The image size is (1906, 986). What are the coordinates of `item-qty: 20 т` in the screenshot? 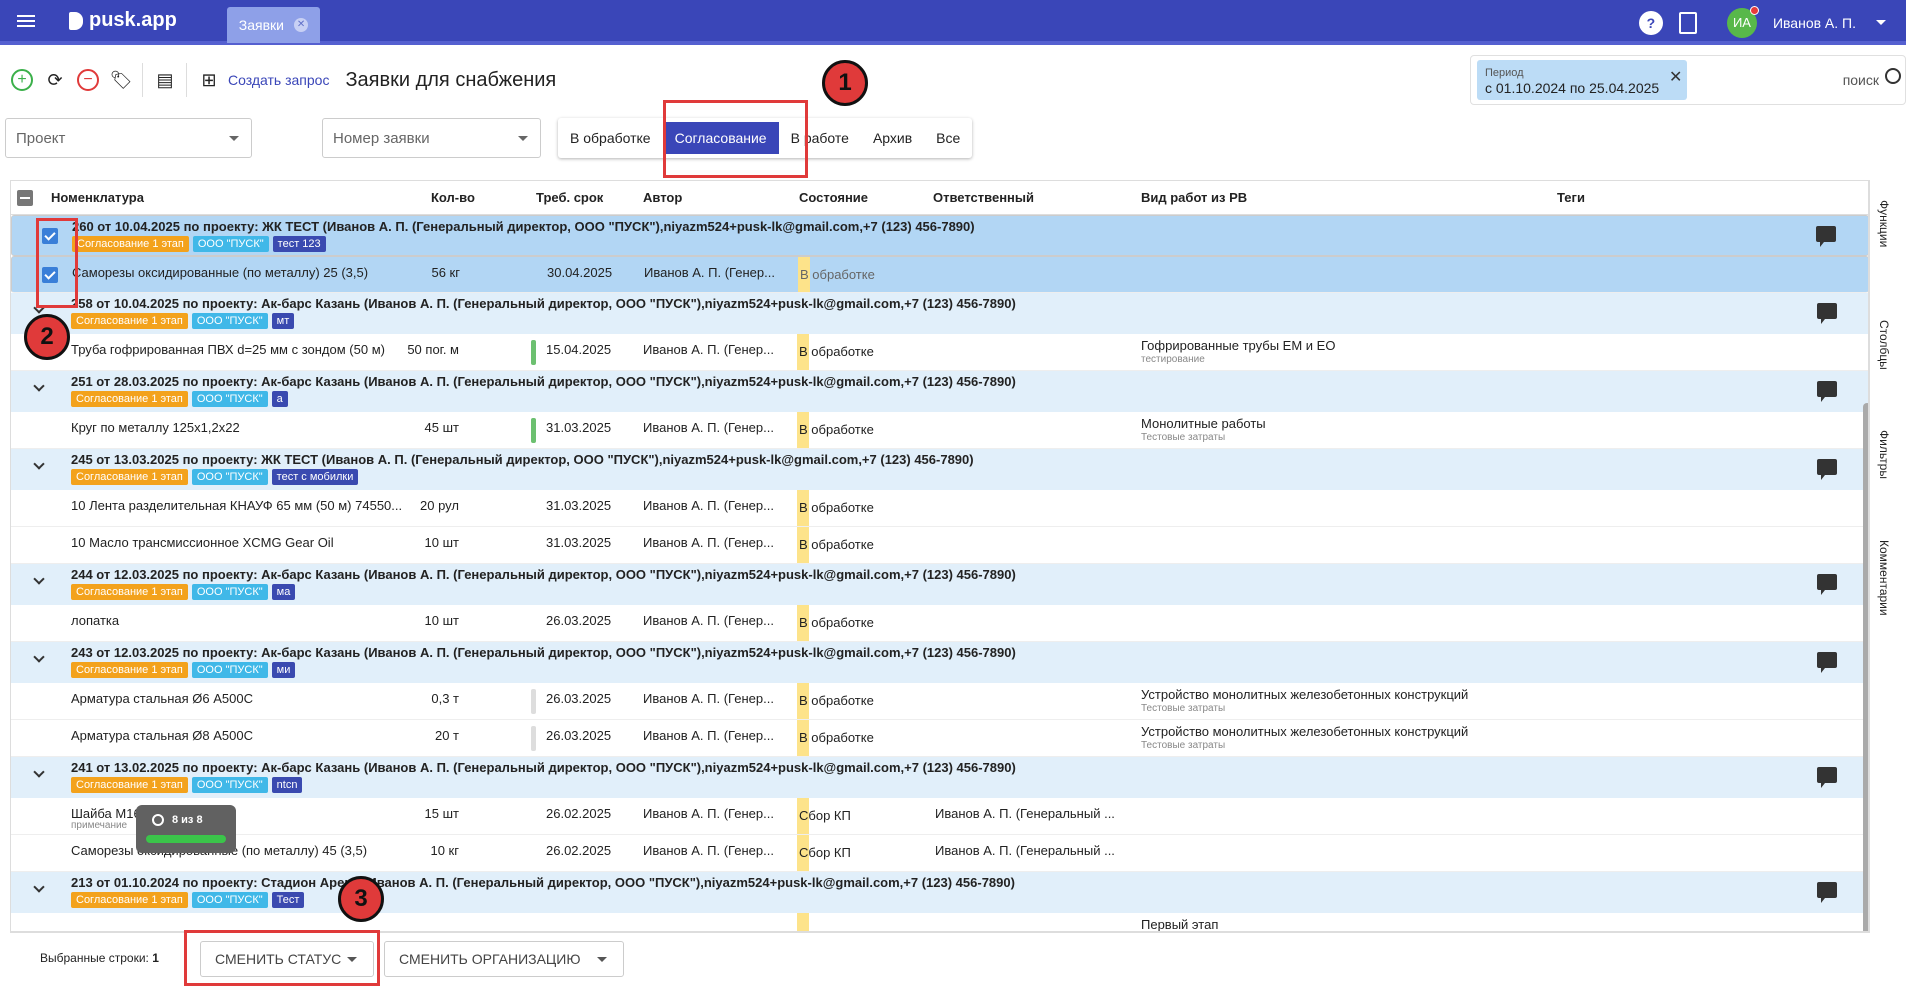 It's located at (446, 735).